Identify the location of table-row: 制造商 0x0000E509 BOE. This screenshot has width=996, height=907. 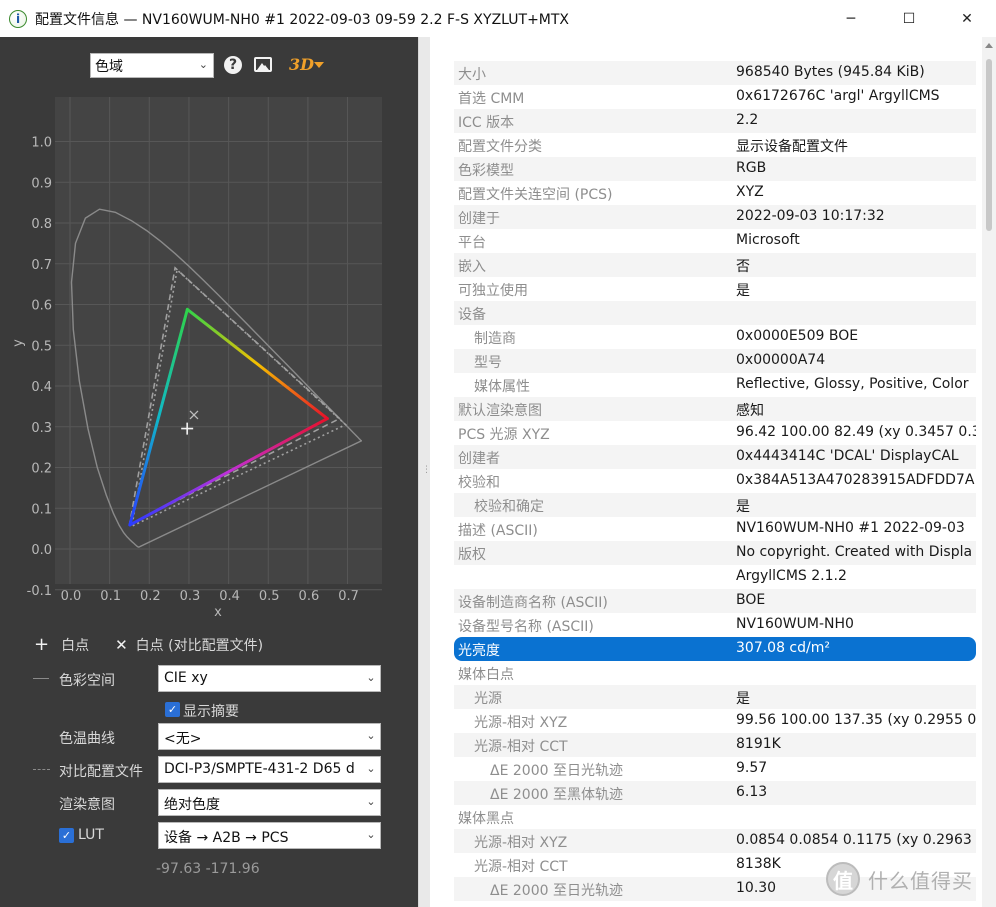
(715, 337).